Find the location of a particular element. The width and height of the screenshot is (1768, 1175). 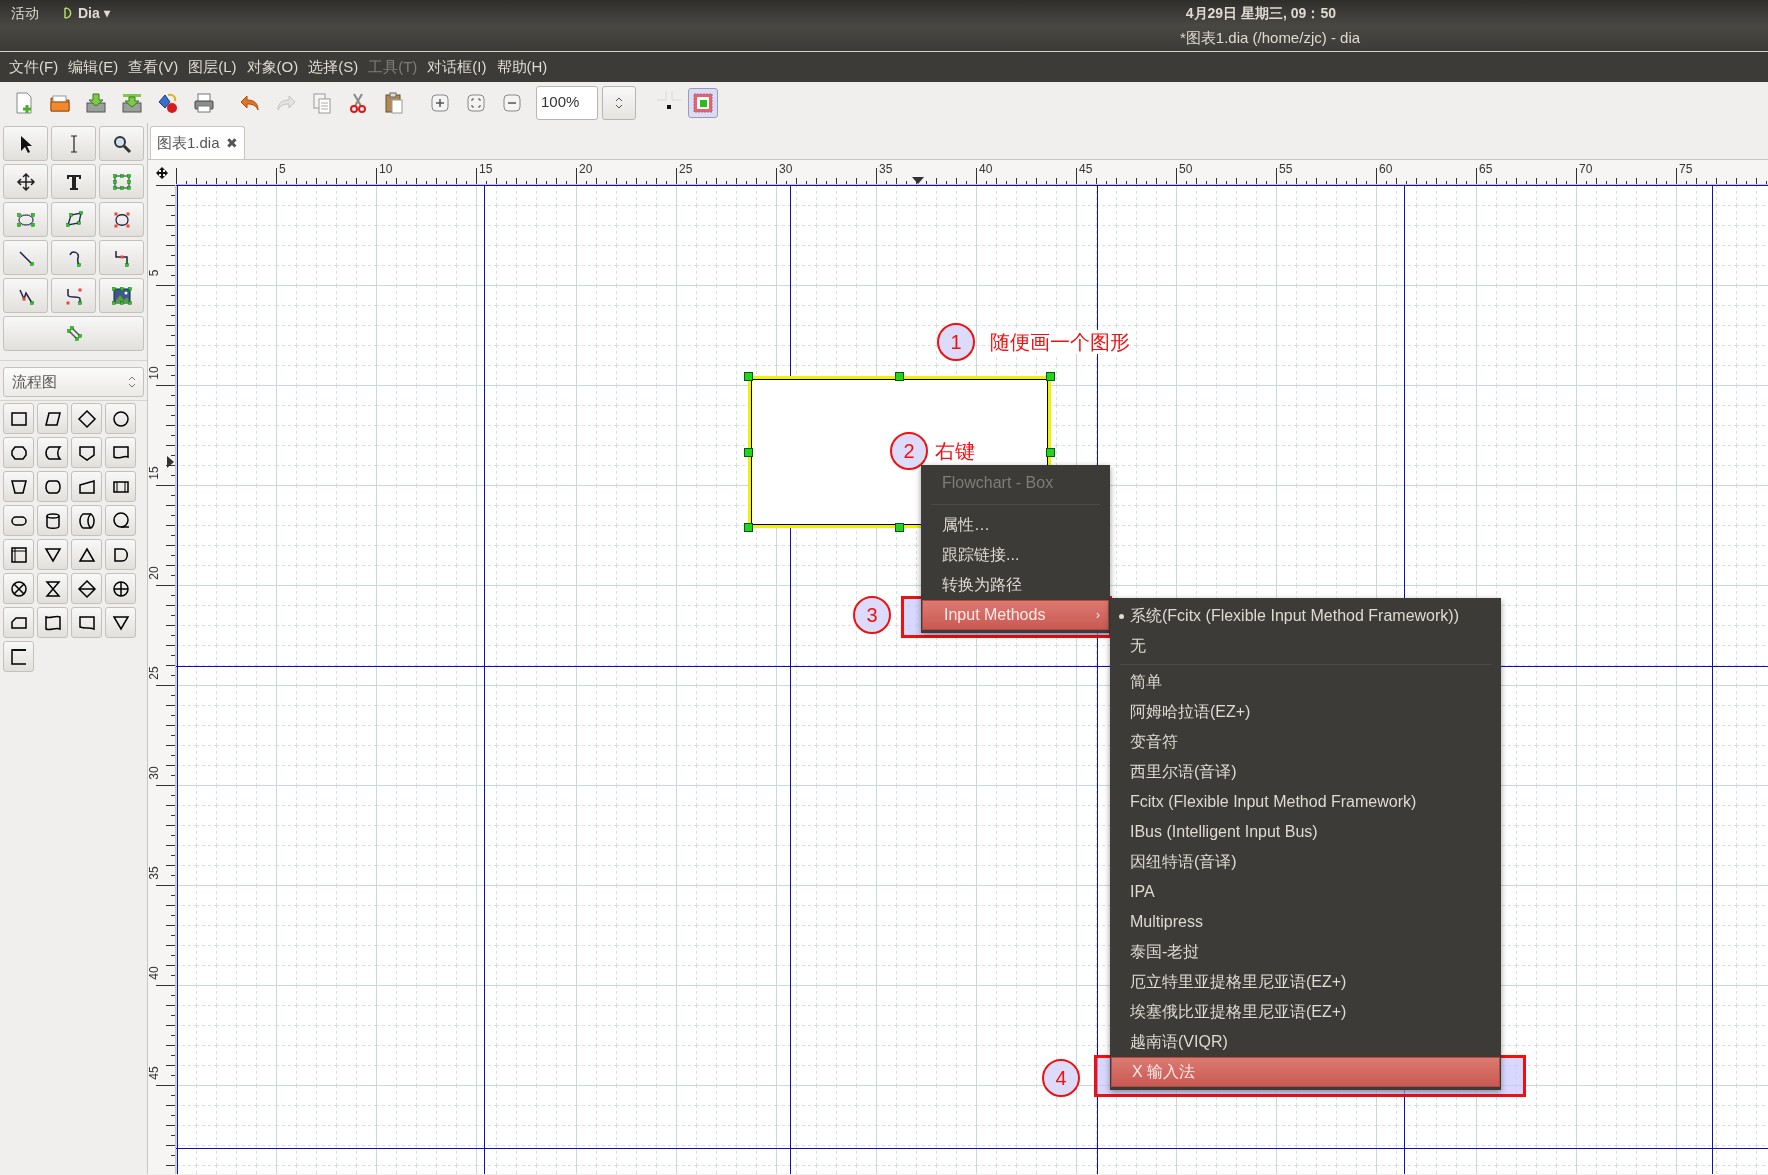

menu-item: 因纽特语(音译) is located at coordinates (1305, 862).